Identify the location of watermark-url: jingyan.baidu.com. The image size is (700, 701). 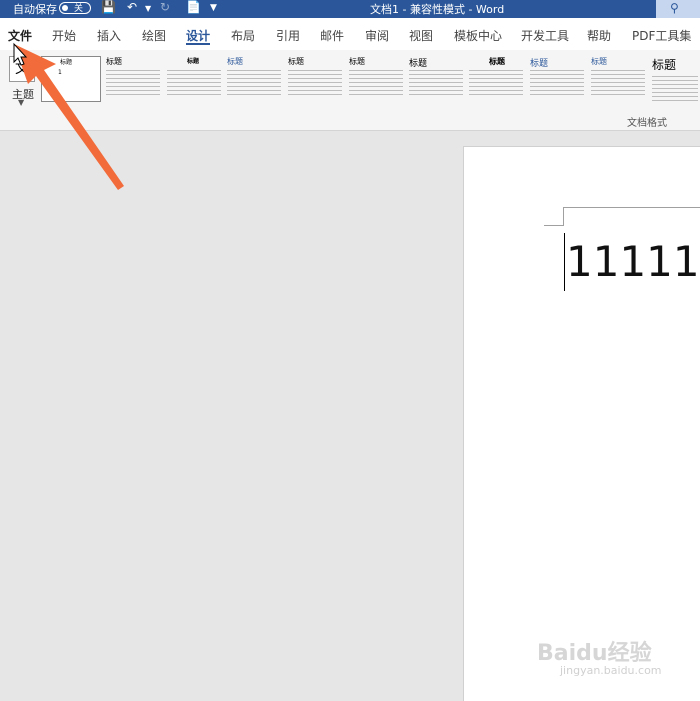
(611, 670).